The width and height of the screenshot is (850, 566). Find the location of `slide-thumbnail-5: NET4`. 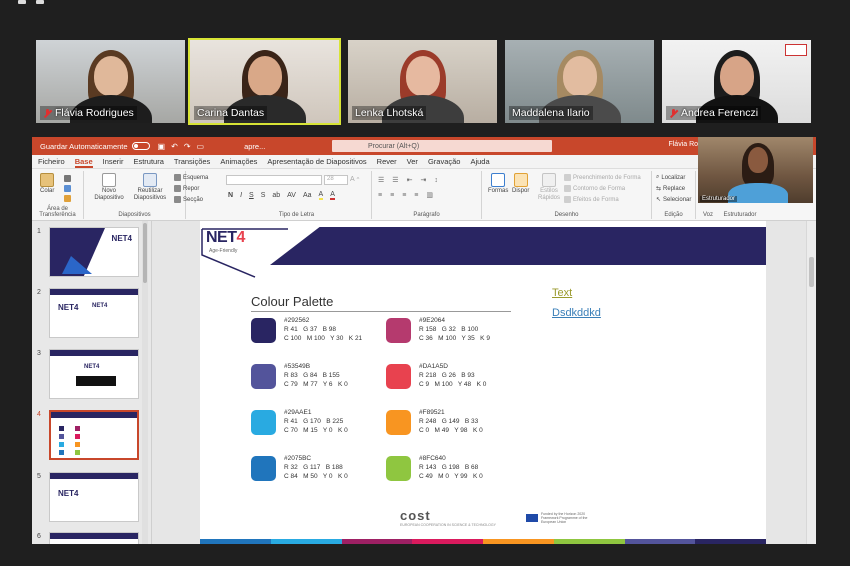

slide-thumbnail-5: NET4 is located at coordinates (94, 497).